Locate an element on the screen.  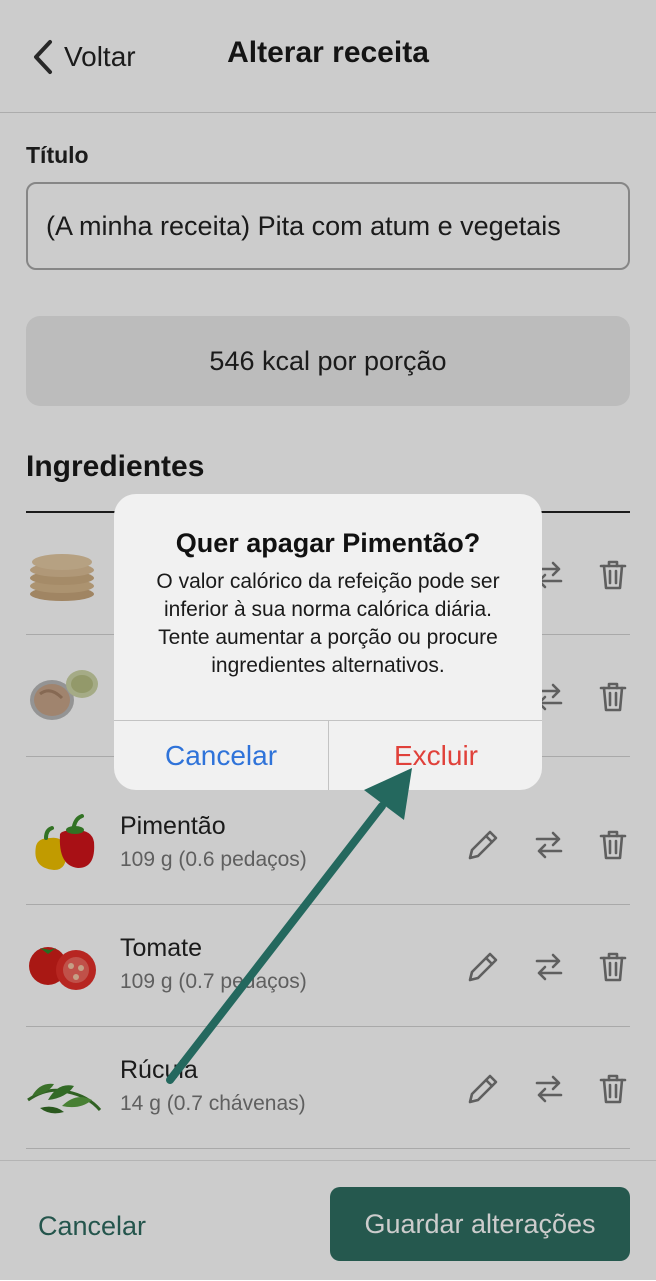
dialog-delete-button: Excluir is located at coordinates (435, 755).